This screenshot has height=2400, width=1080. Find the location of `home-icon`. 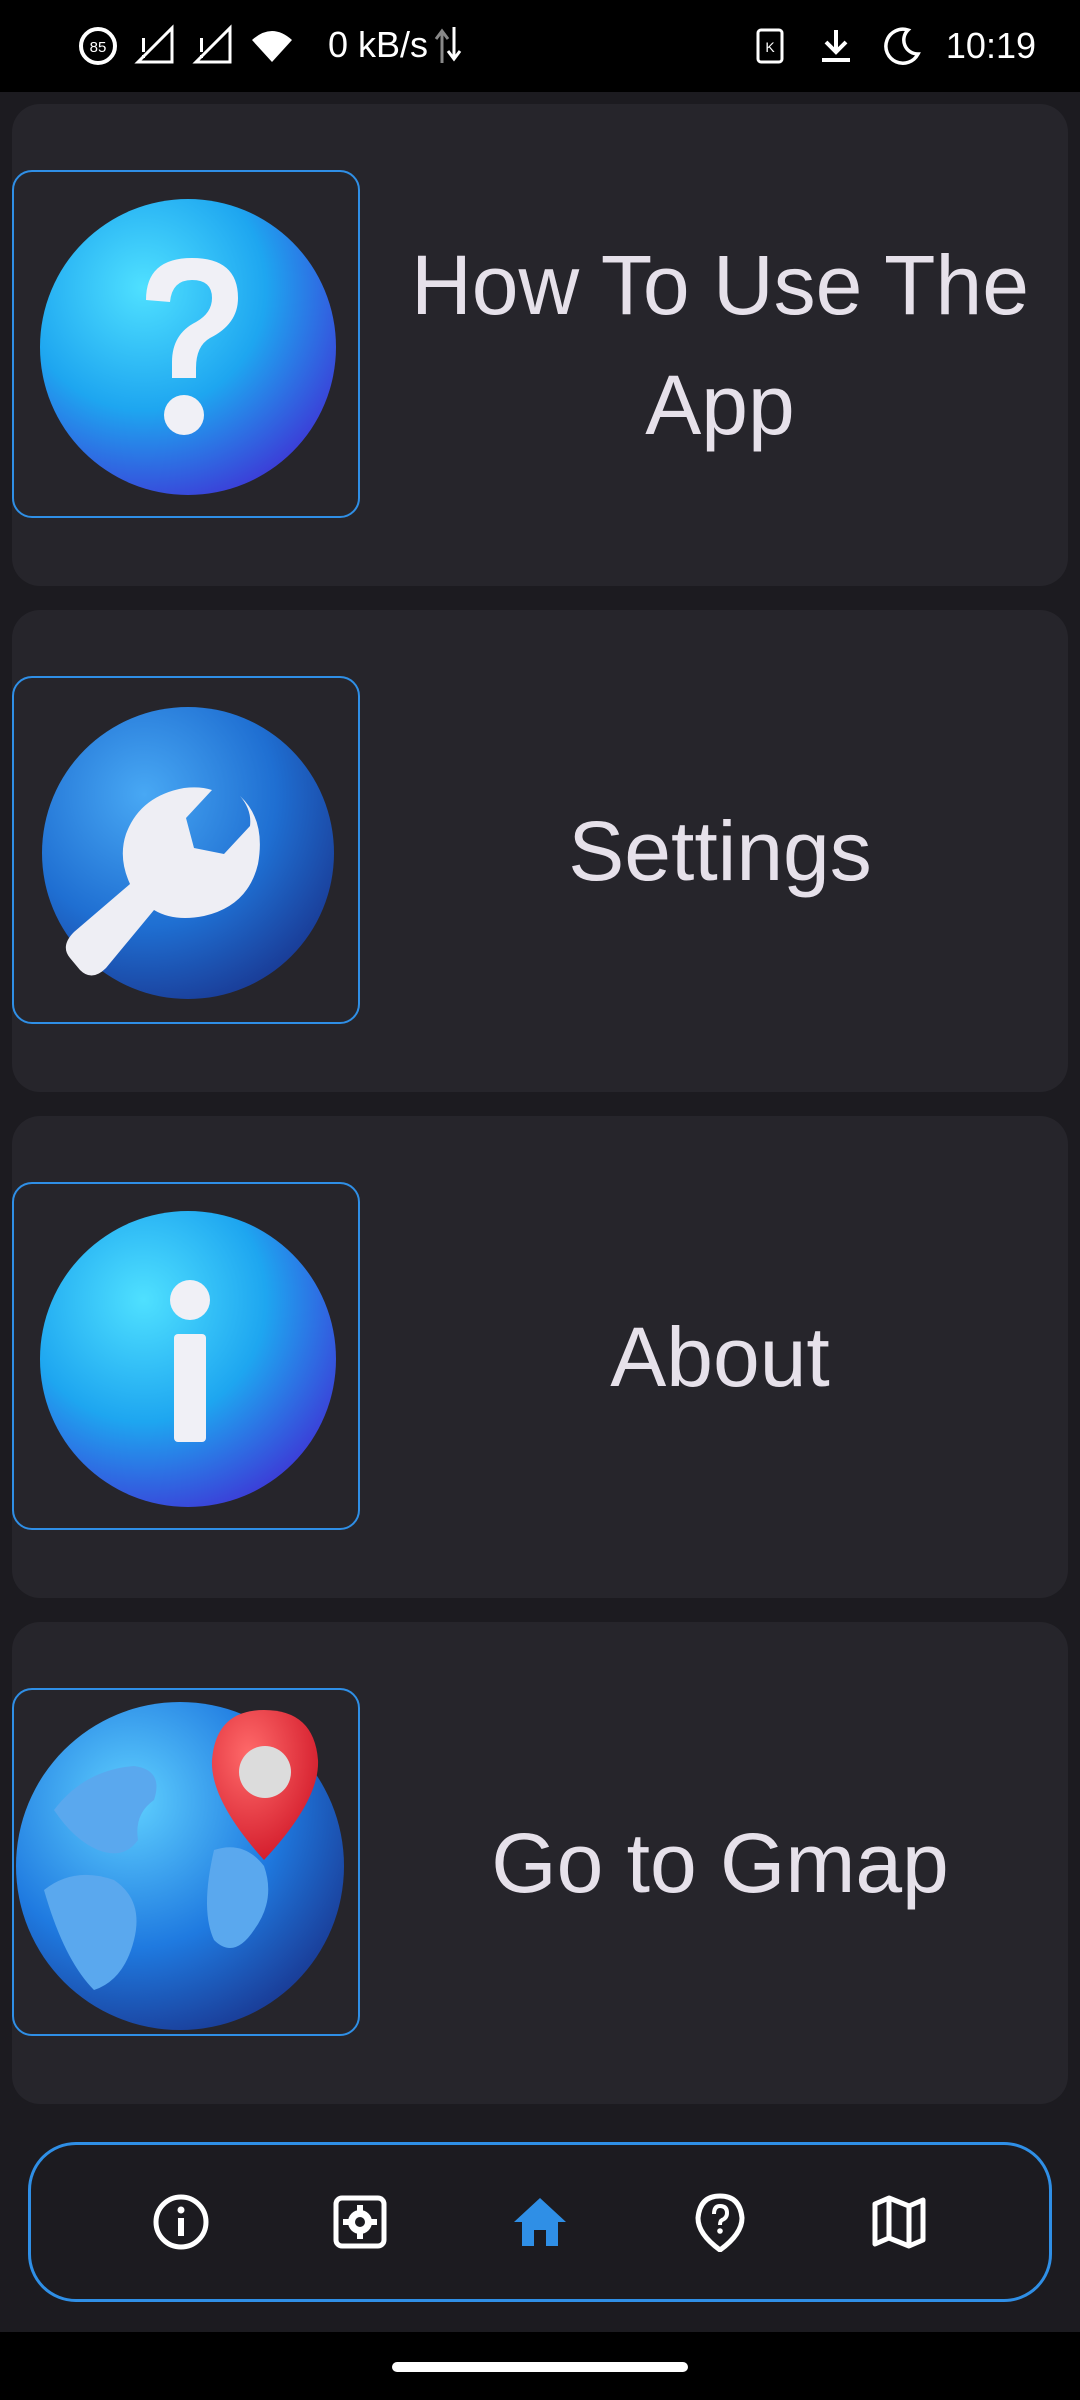

home-icon is located at coordinates (539, 2222).